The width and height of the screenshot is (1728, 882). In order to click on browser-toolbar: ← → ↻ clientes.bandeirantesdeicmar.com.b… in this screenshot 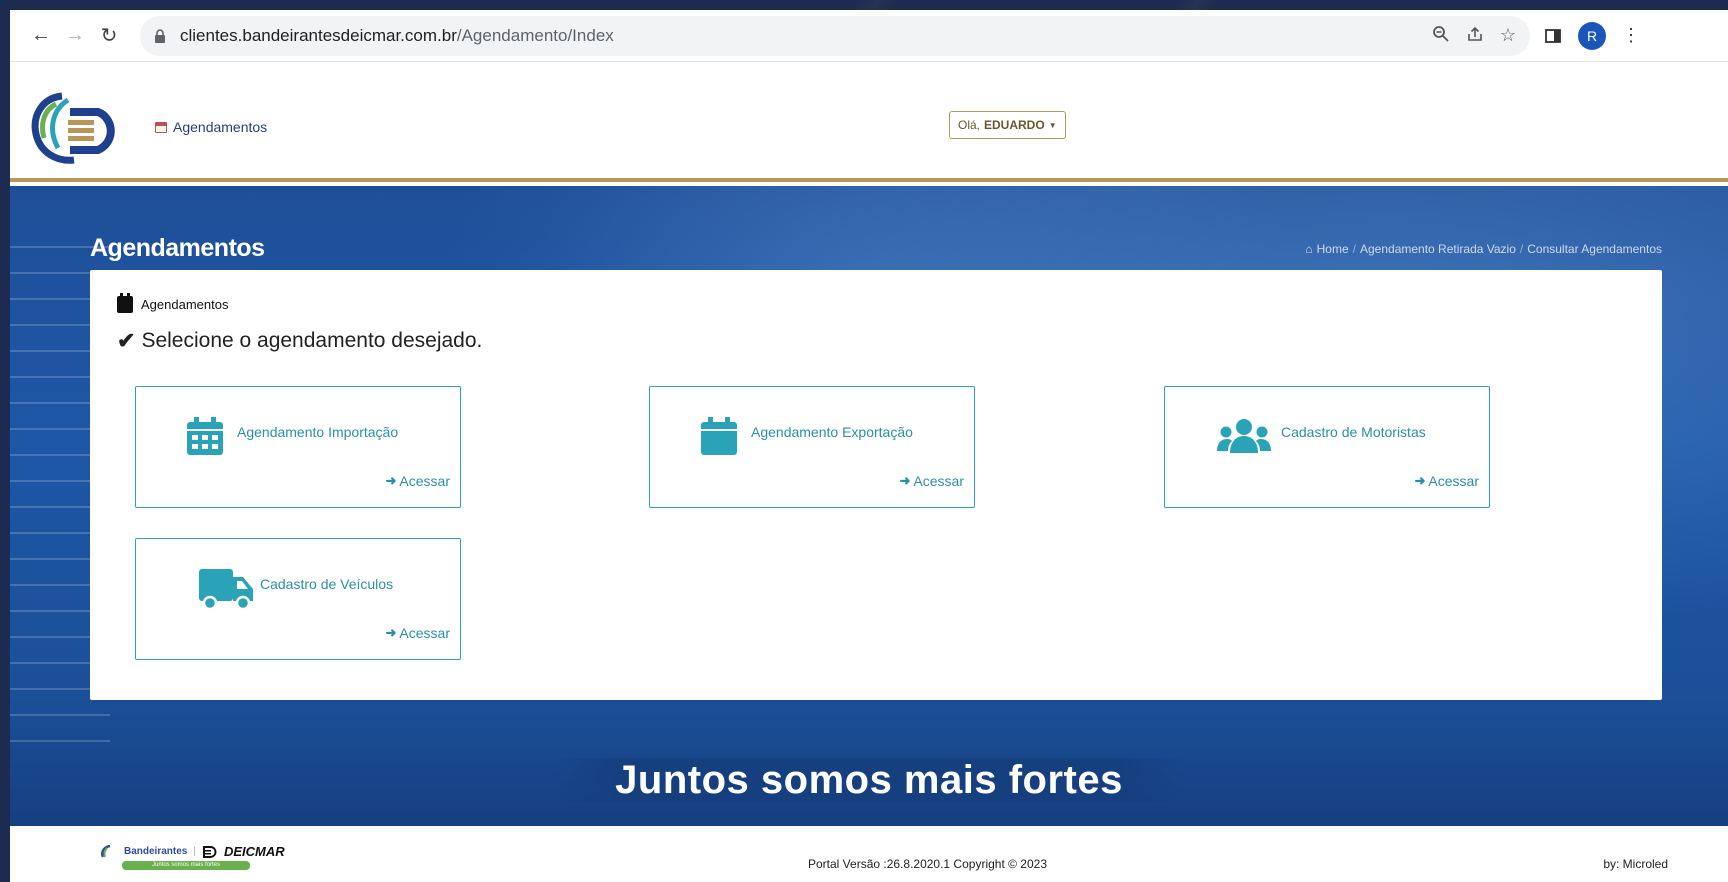, I will do `click(869, 36)`.